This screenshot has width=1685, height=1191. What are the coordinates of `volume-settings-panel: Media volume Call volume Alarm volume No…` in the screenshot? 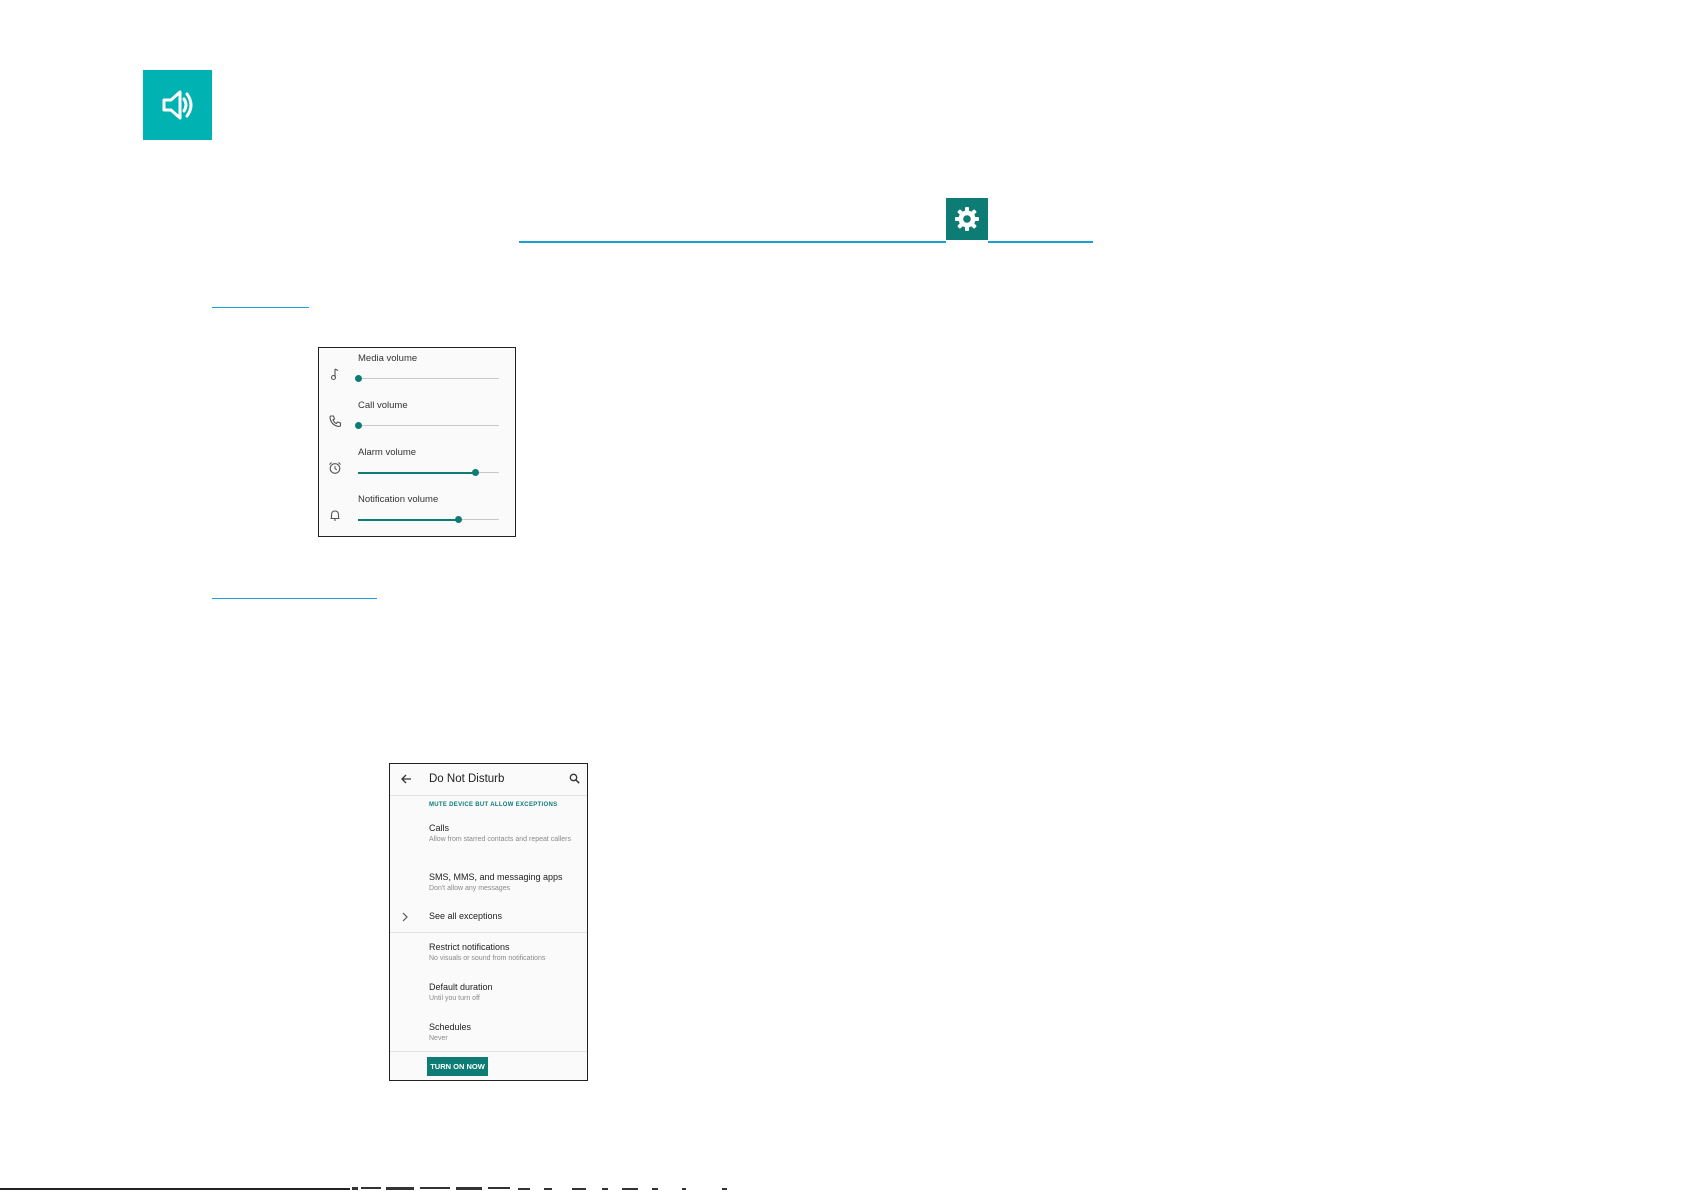 It's located at (417, 442).